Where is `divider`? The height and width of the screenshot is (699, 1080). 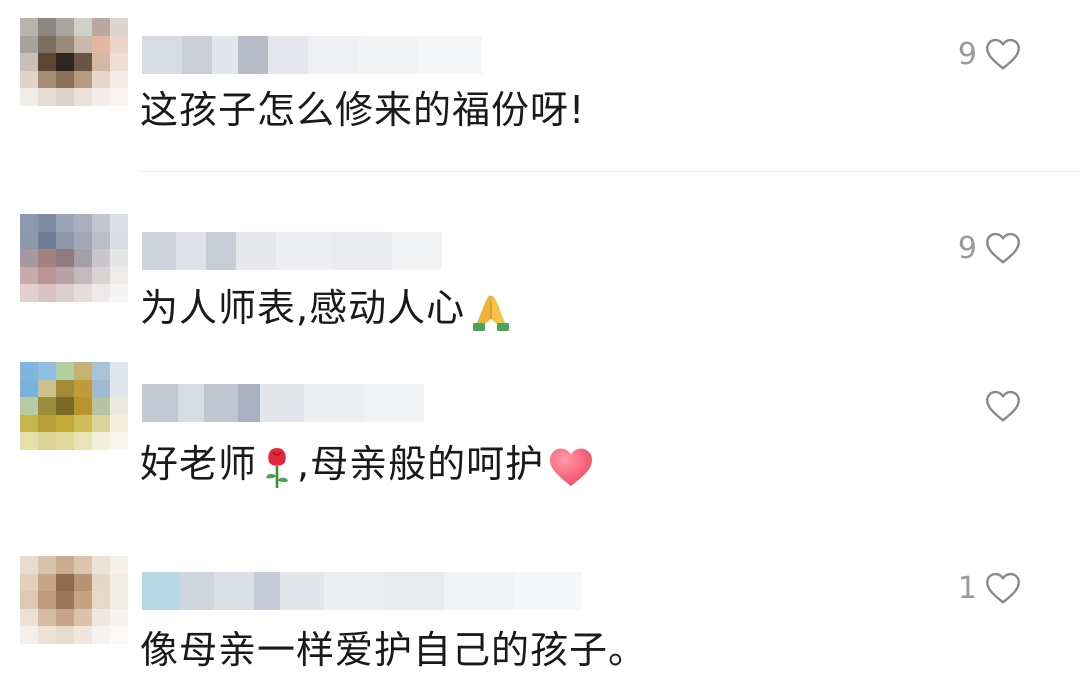 divider is located at coordinates (610, 171).